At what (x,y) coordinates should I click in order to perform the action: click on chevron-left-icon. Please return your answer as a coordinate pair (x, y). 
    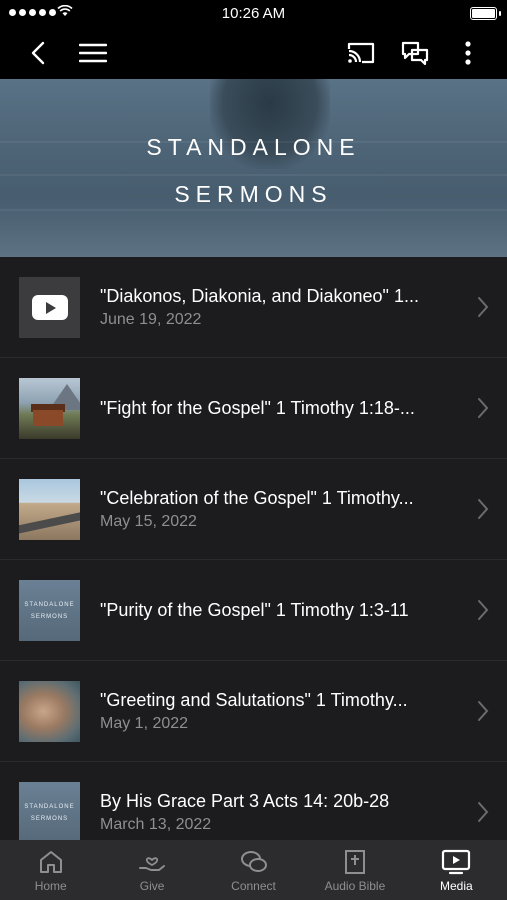
    Looking at the image, I should click on (38, 53).